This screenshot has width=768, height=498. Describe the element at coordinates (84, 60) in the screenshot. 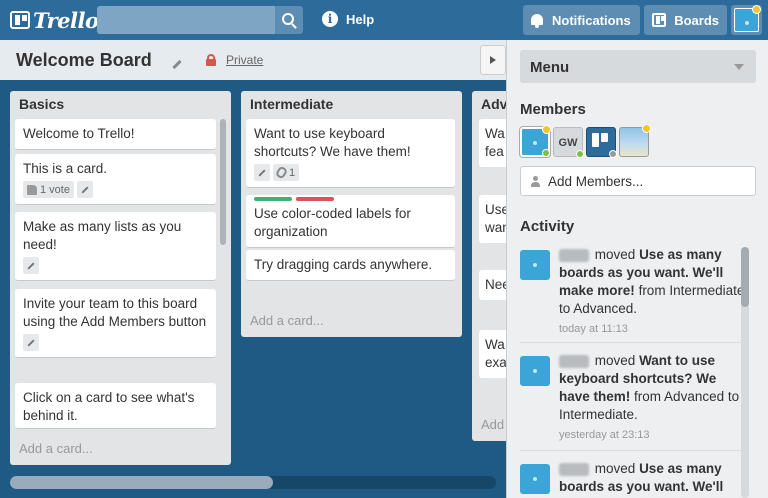

I see `board-title: Welcome Board` at that location.